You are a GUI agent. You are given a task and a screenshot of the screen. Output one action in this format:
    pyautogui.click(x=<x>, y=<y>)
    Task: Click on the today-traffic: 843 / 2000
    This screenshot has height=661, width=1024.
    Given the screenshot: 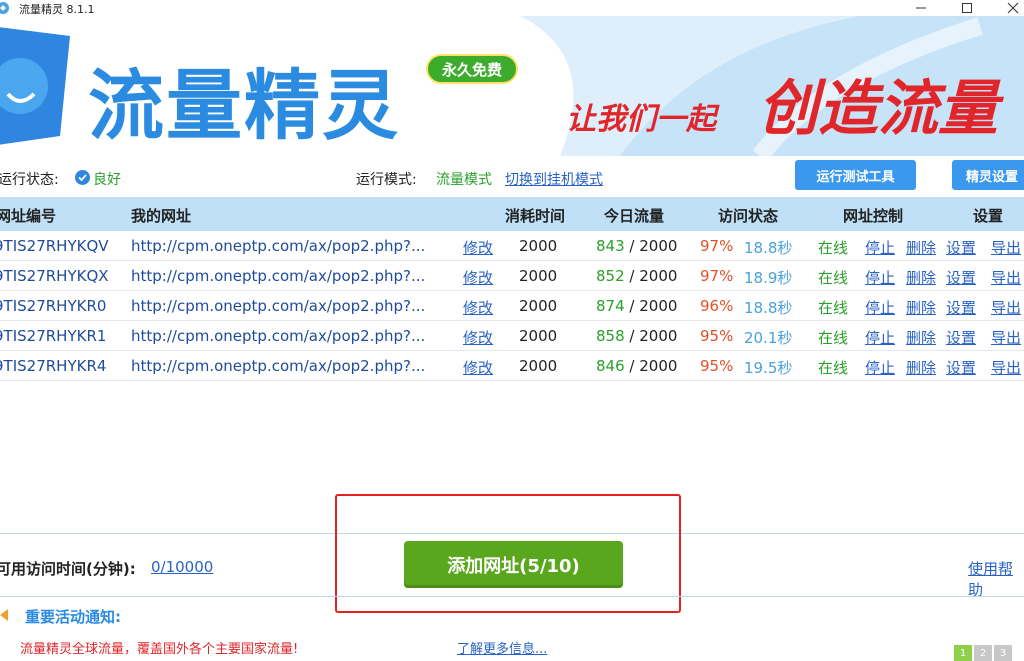 What is the action you would take?
    pyautogui.click(x=636, y=246)
    